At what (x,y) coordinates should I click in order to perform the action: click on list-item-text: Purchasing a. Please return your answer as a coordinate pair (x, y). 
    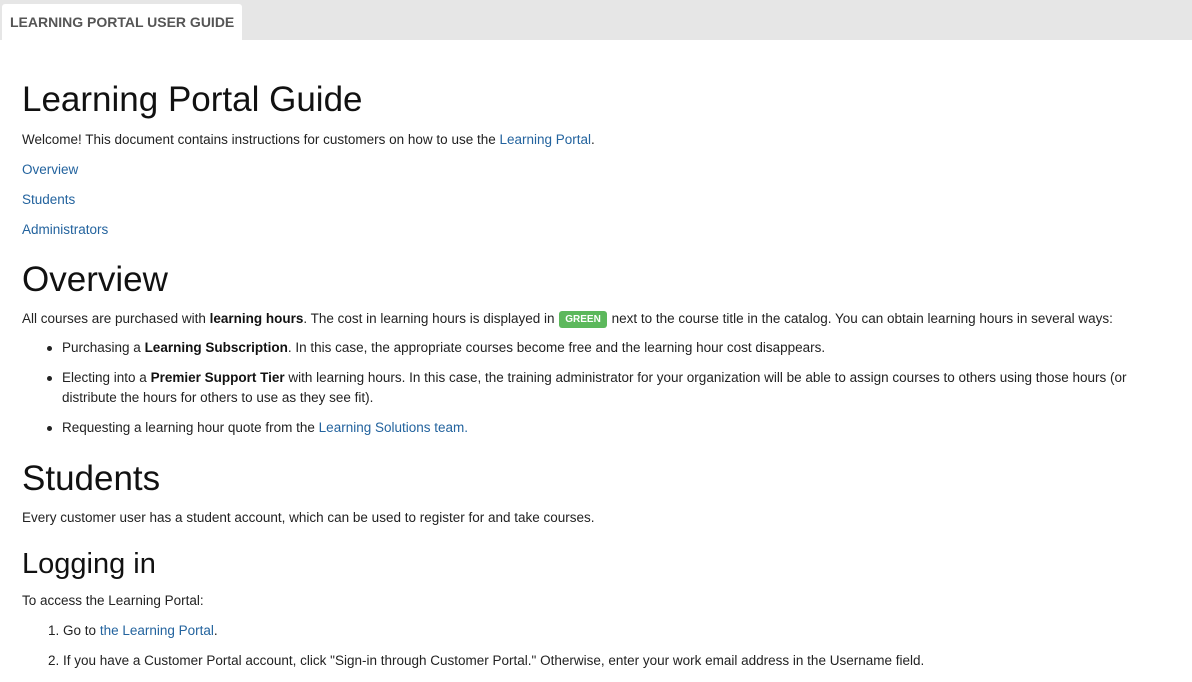
    Looking at the image, I should click on (103, 347).